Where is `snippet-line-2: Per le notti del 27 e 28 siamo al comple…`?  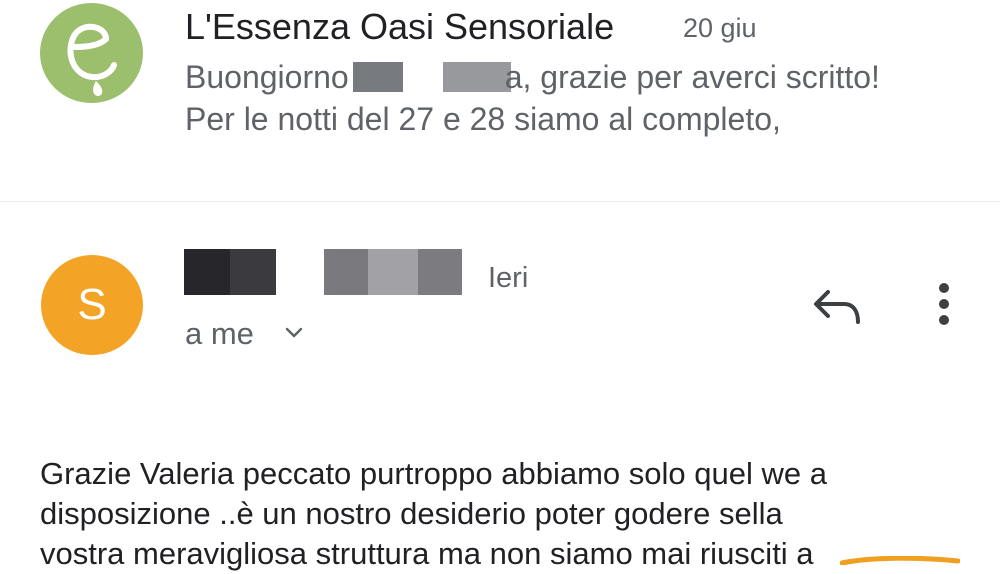
snippet-line-2: Per le notti del 27 e 28 siamo al comple… is located at coordinates (483, 119).